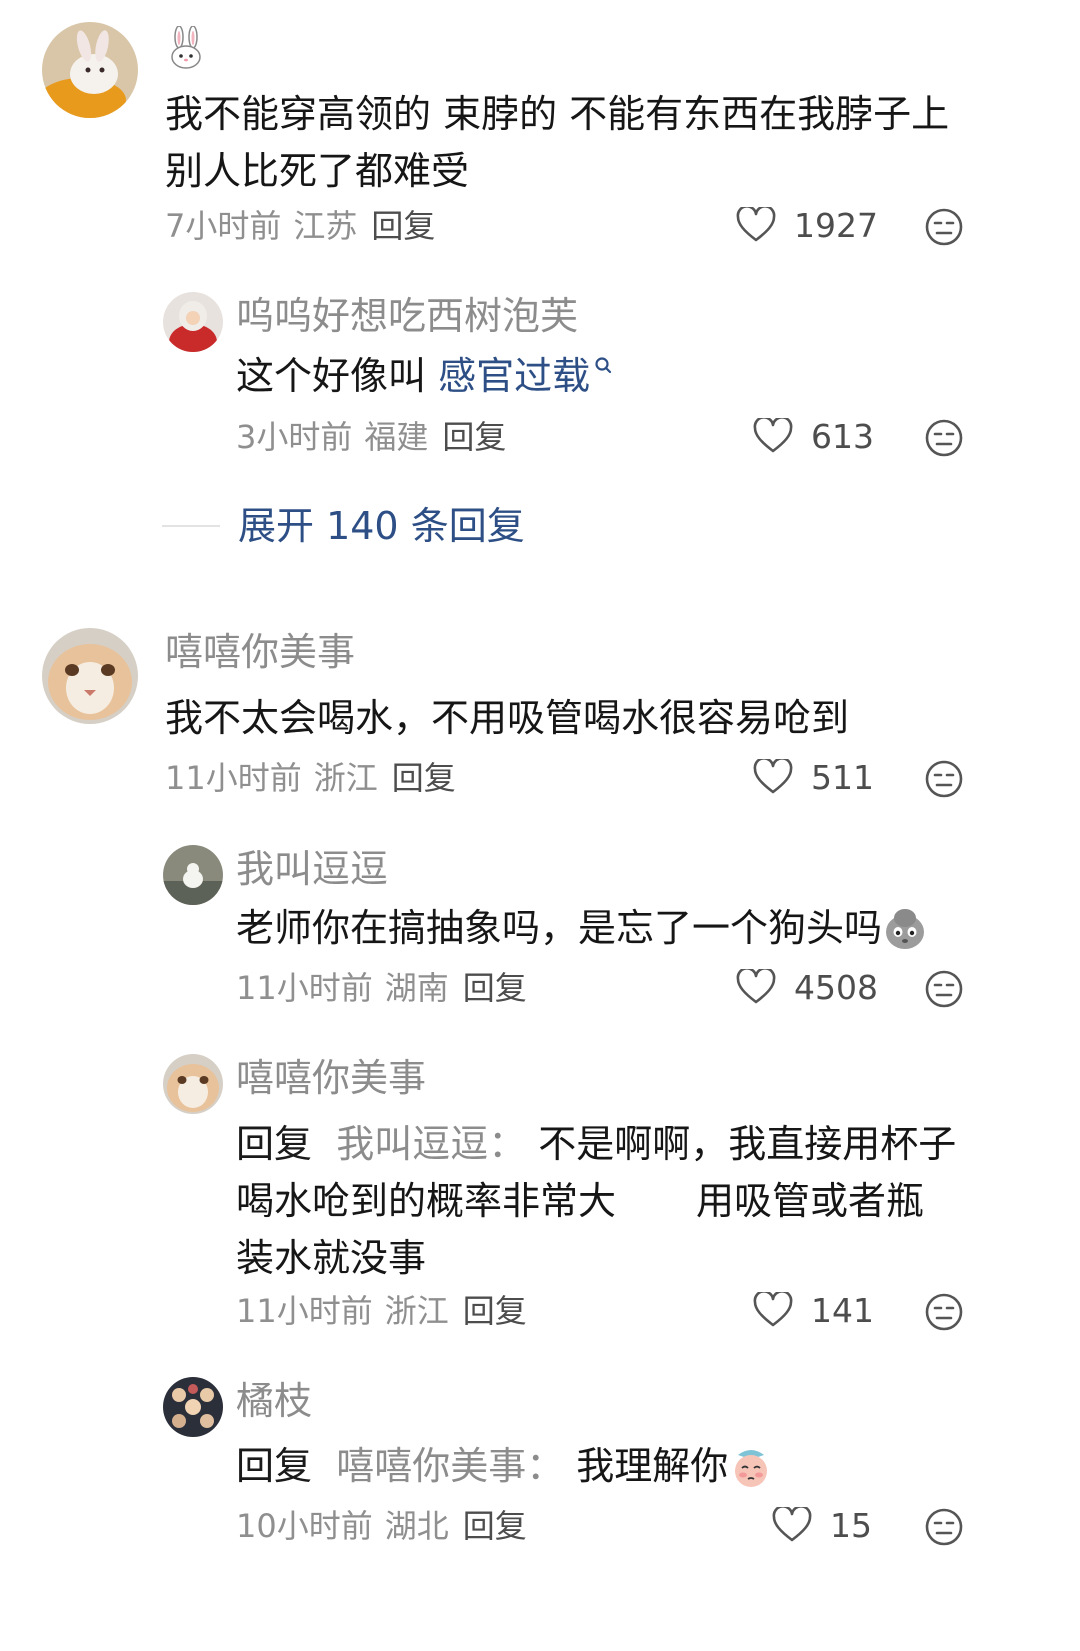 The image size is (1080, 1651). I want to click on like-button: 1927, so click(807, 225).